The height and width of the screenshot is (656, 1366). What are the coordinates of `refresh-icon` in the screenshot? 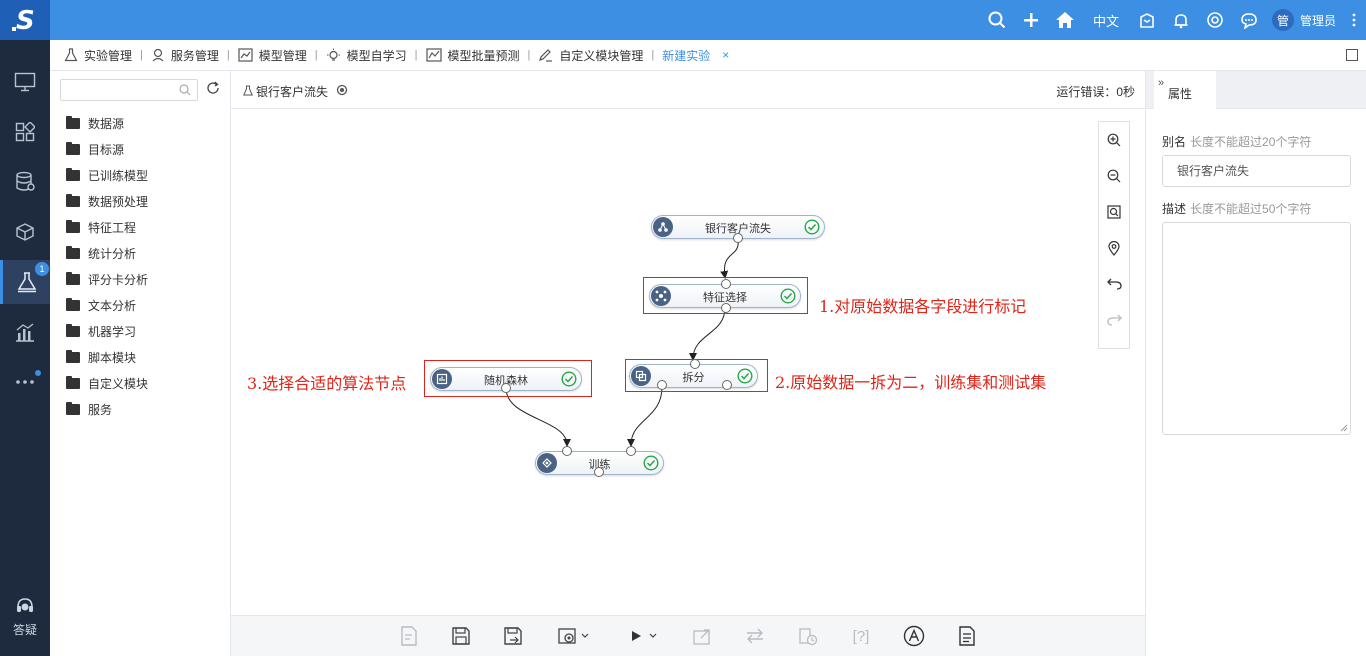 It's located at (213, 89).